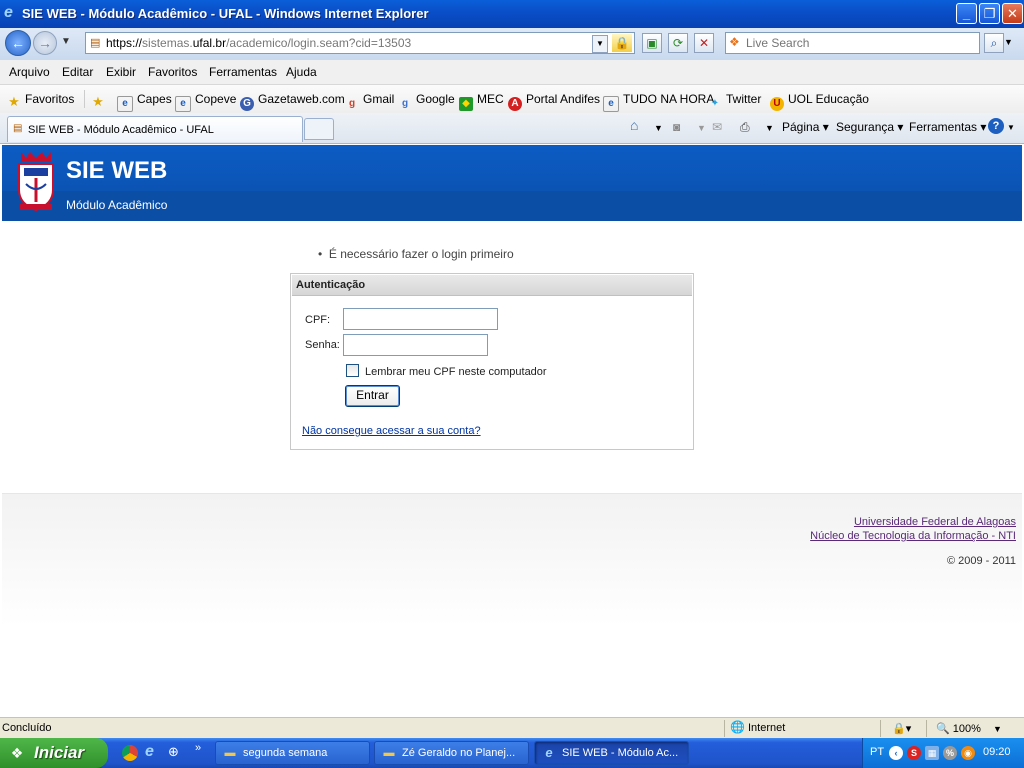  What do you see at coordinates (149, 752) in the screenshot?
I see `ie-quicklaunch-icon: e` at bounding box center [149, 752].